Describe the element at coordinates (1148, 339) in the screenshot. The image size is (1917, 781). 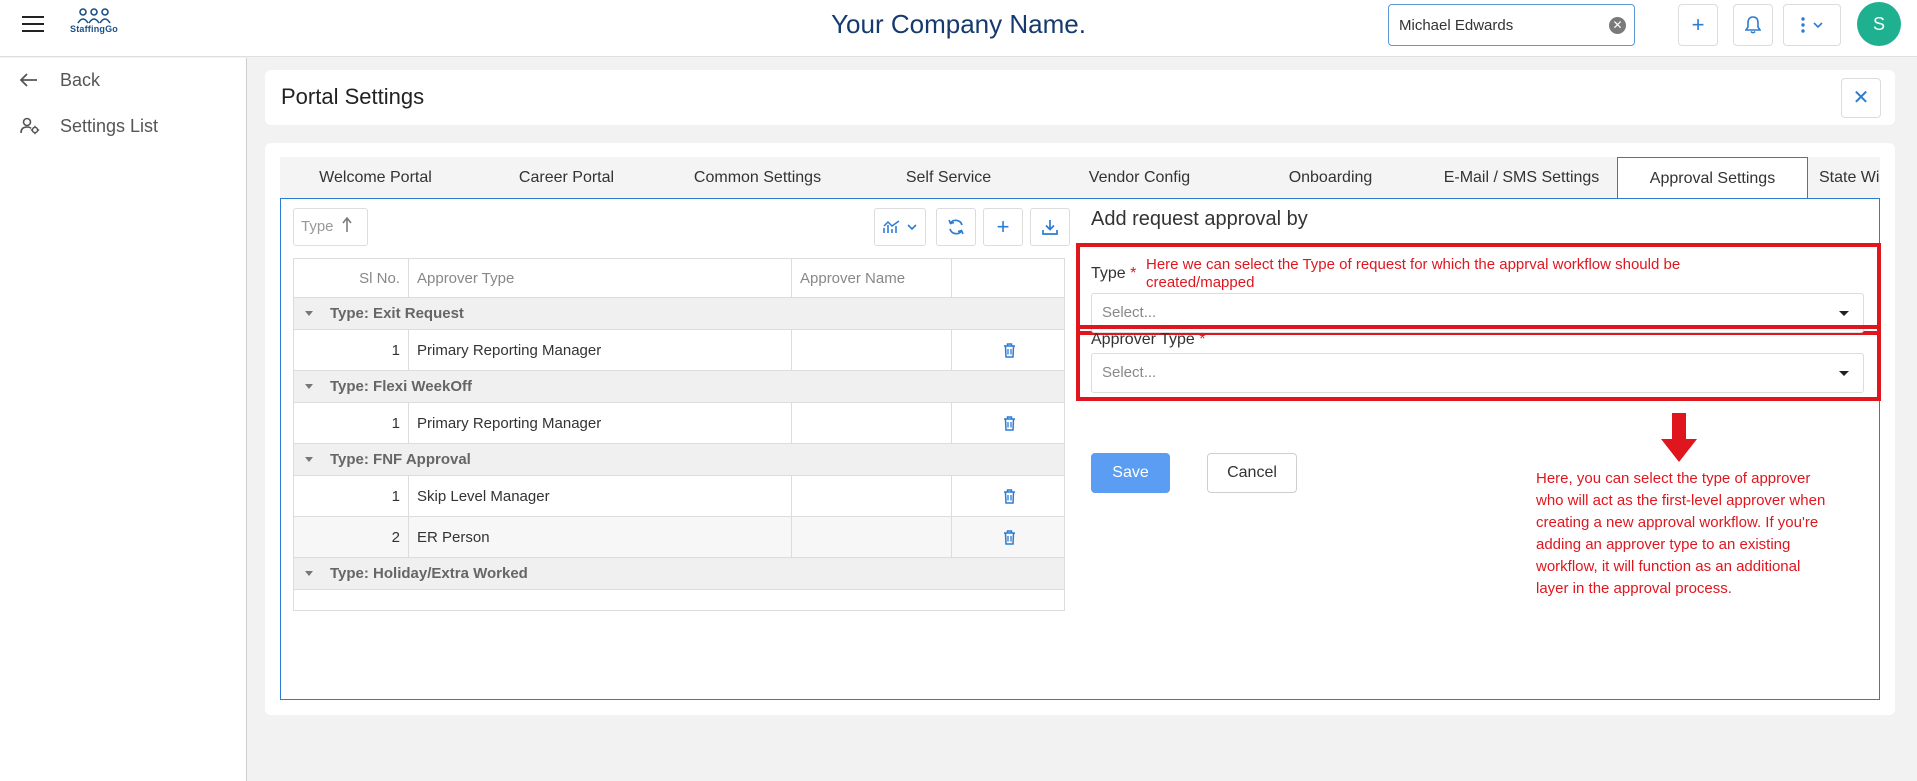
I see `approver-type-label: Approver Type *` at that location.